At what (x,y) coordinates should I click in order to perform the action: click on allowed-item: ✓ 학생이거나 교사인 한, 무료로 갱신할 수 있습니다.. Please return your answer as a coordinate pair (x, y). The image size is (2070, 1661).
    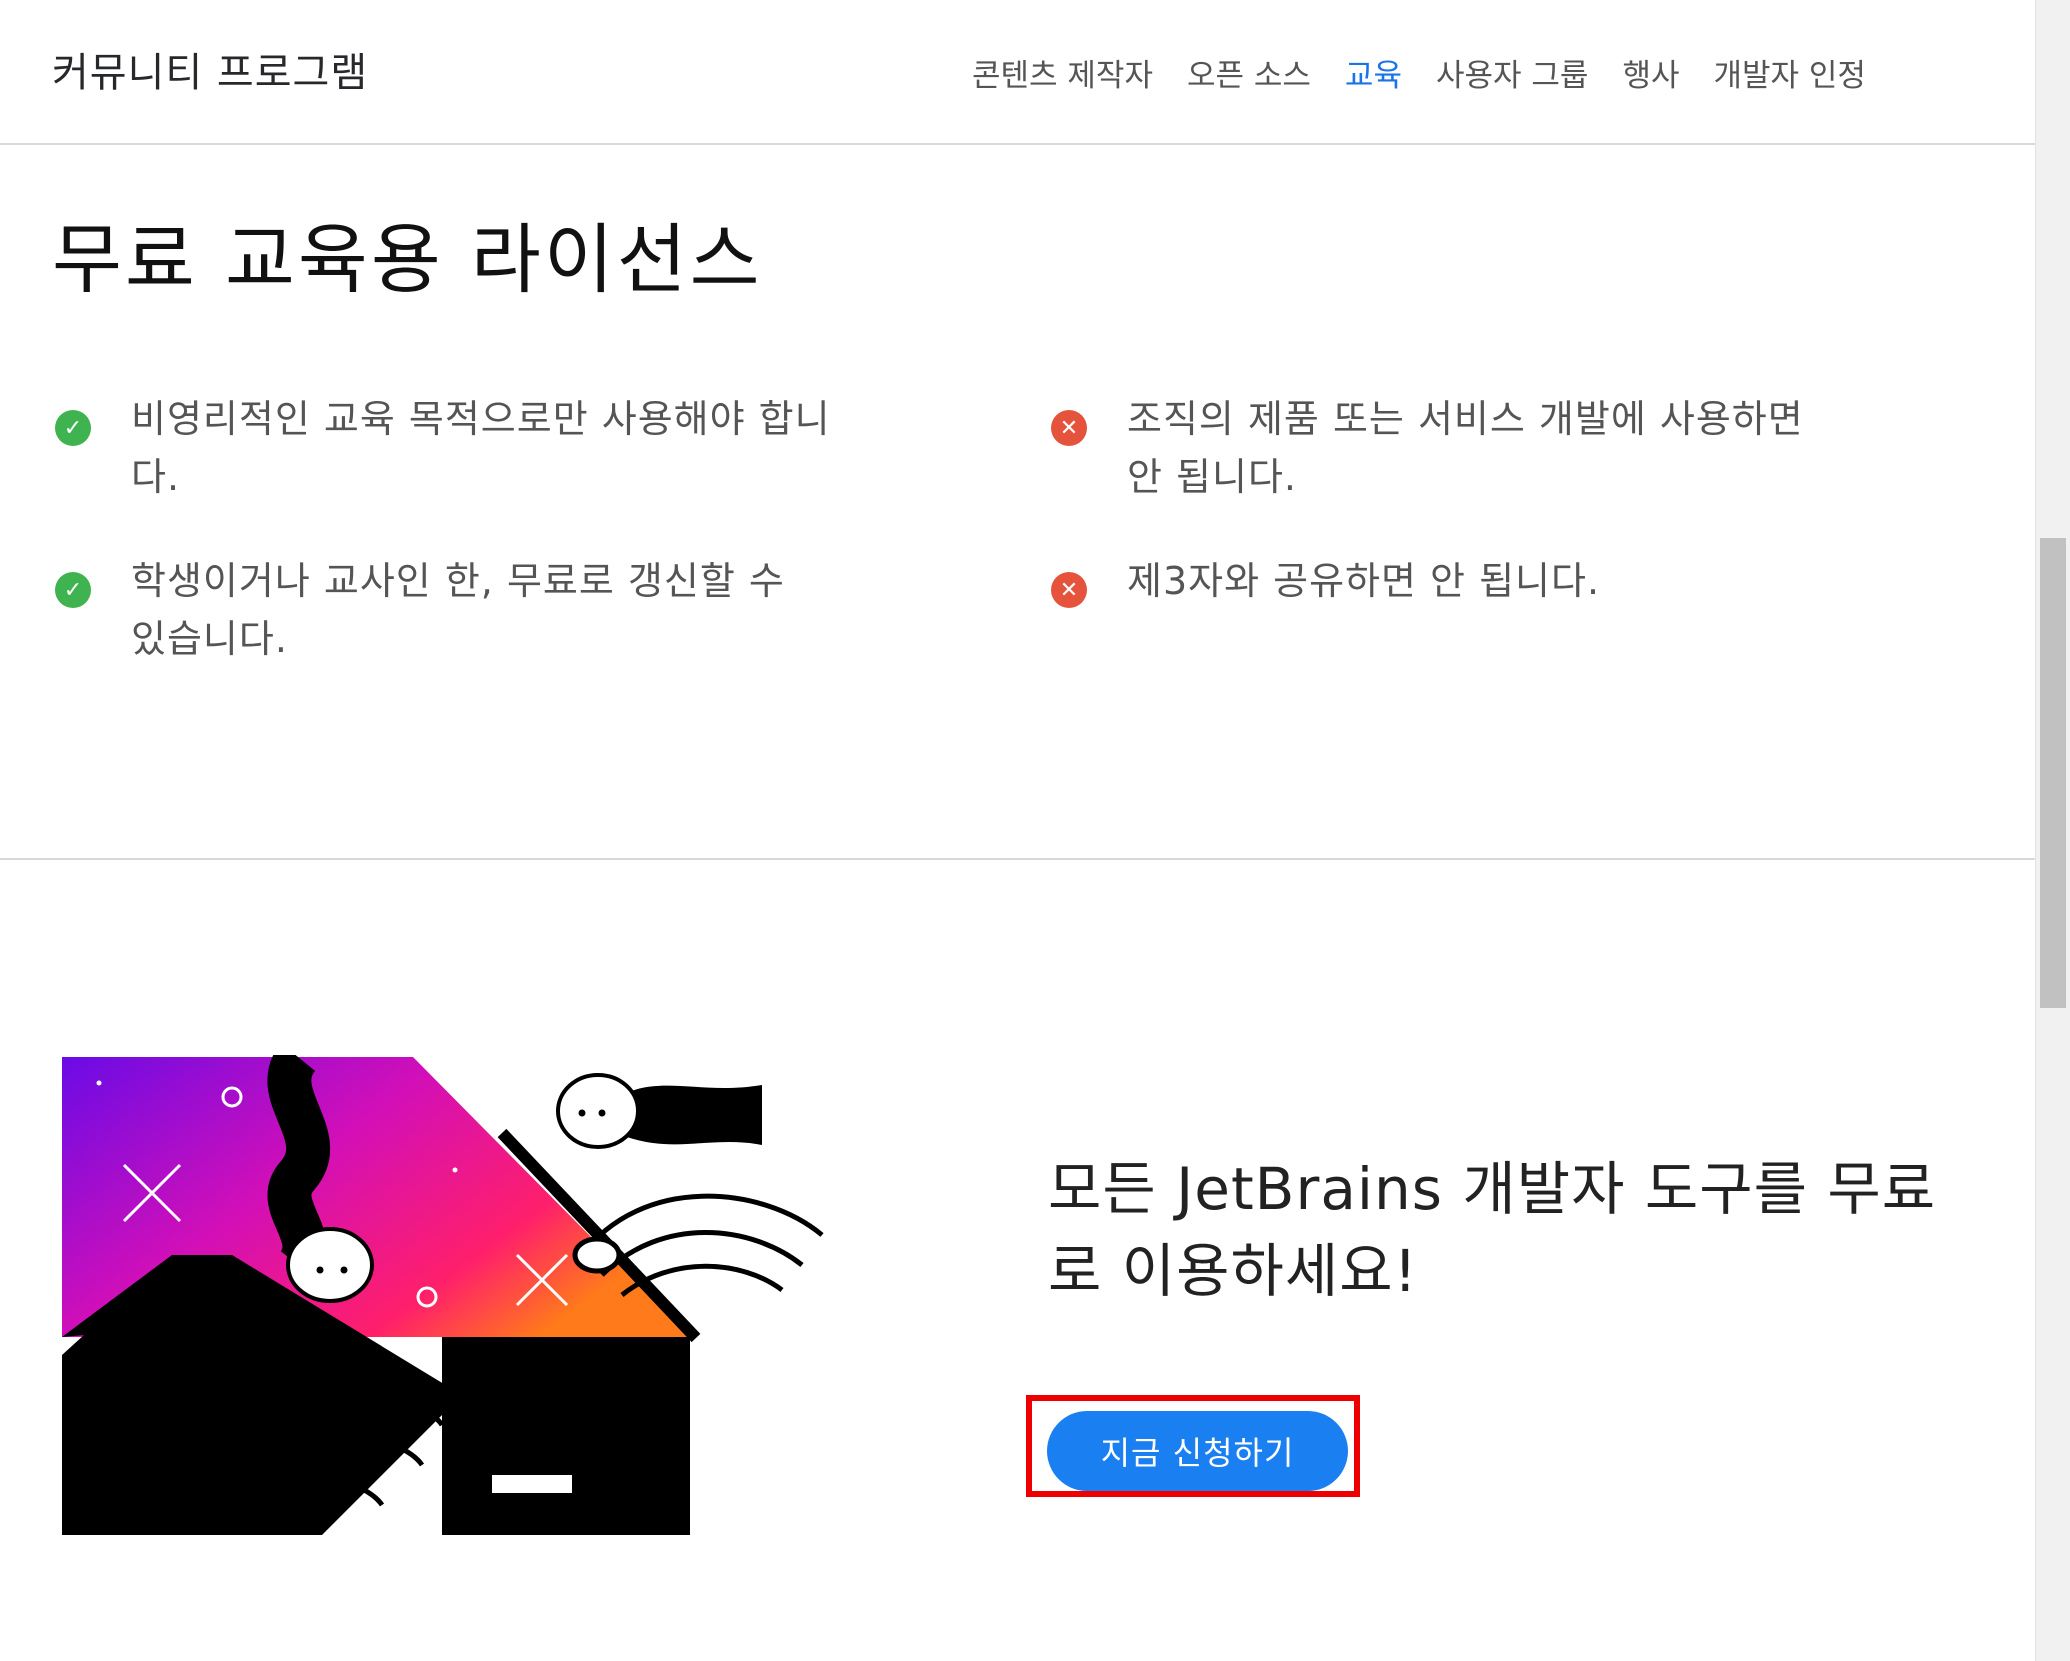
    Looking at the image, I should click on (443, 610).